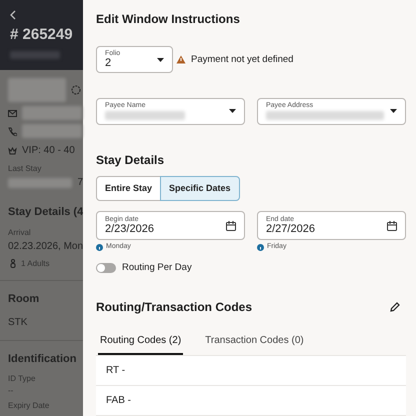  I want to click on arrival-date: 02.23.2026, Mon, so click(45, 247).